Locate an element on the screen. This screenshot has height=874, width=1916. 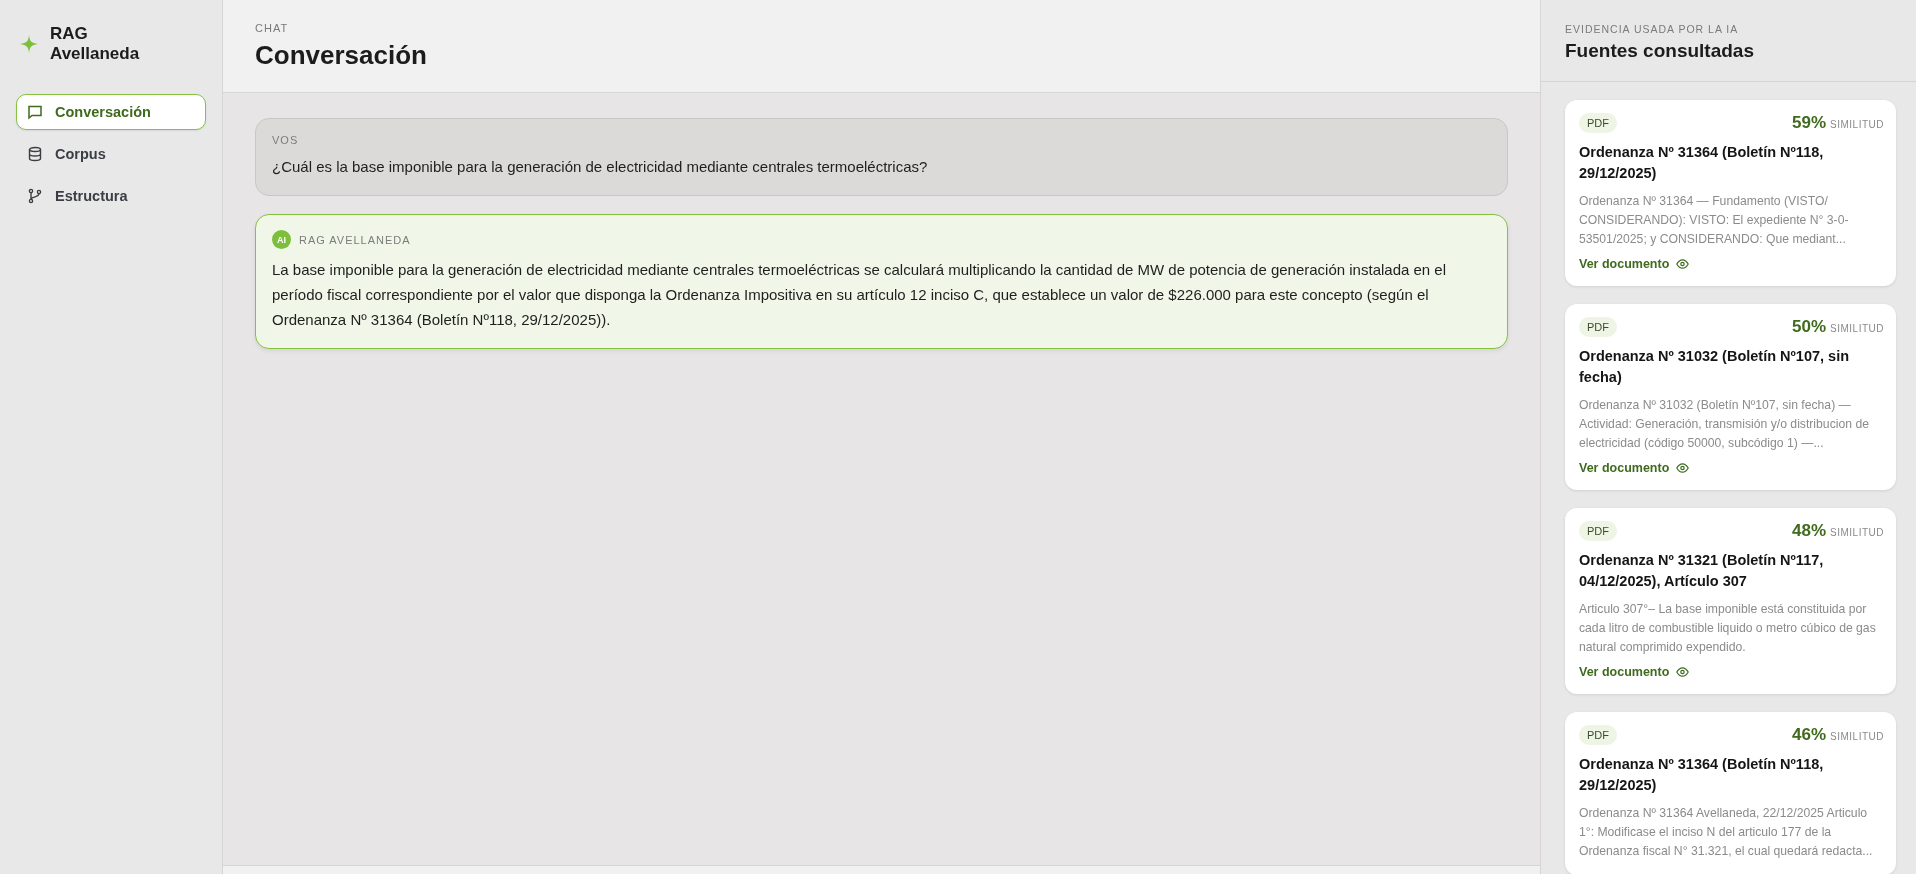
similarity-score: 46% is located at coordinates (1809, 735).